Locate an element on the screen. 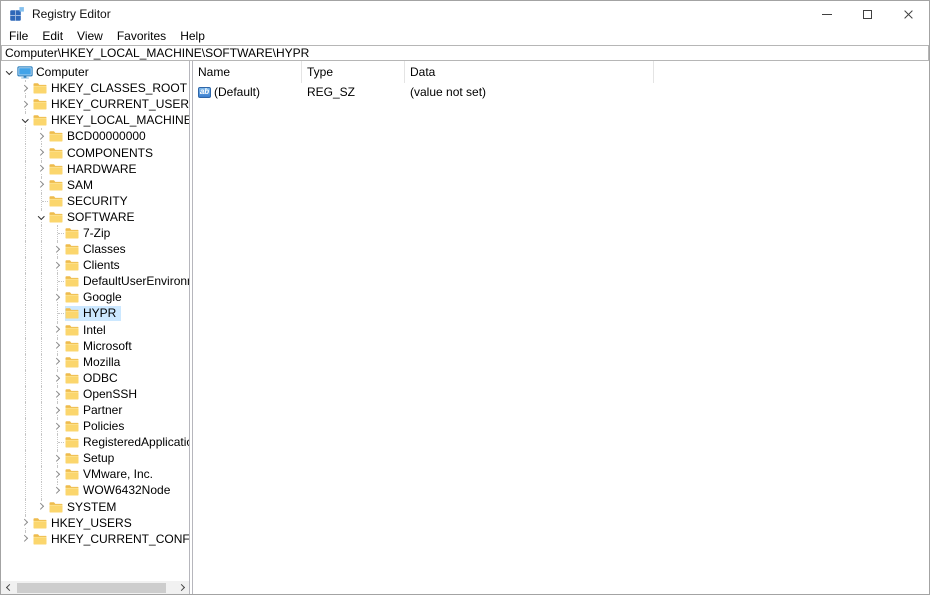 Image resolution: width=930 pixels, height=595 pixels. tree-item-content: RegisteredApplications is located at coordinates (127, 442).